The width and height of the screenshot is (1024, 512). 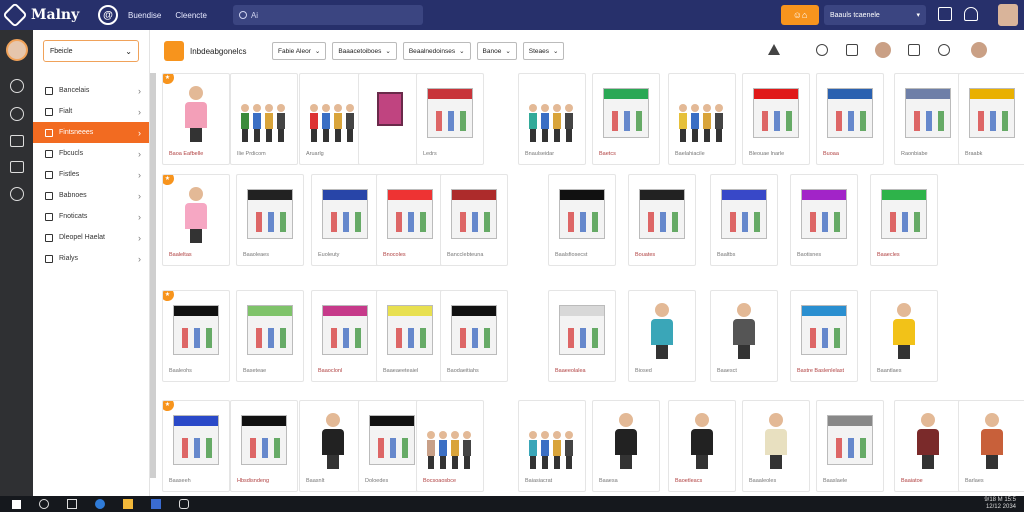 I want to click on document-icon, so click(x=852, y=50).